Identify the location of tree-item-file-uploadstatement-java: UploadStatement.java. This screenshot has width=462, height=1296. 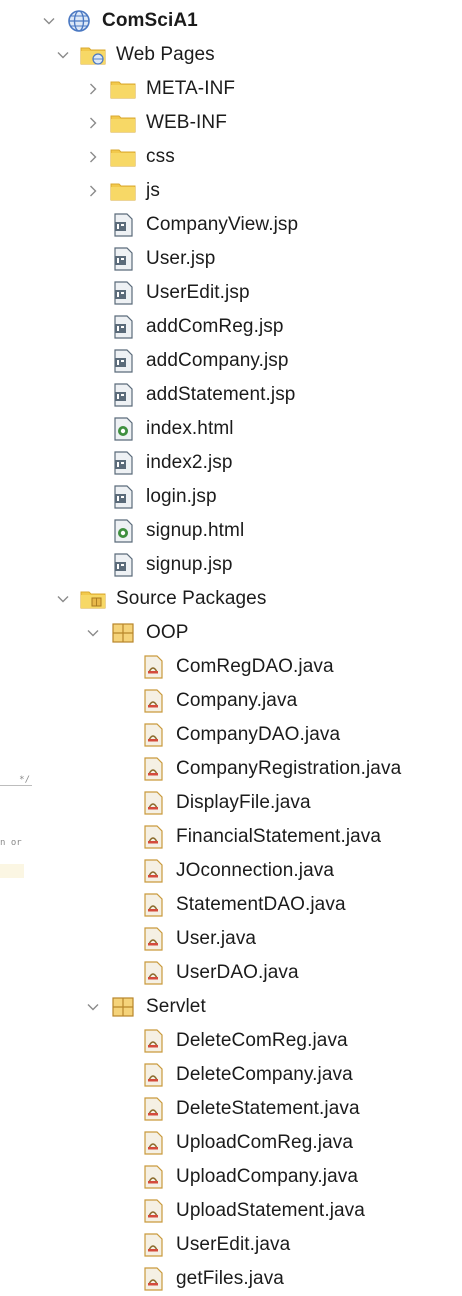
(252, 1211).